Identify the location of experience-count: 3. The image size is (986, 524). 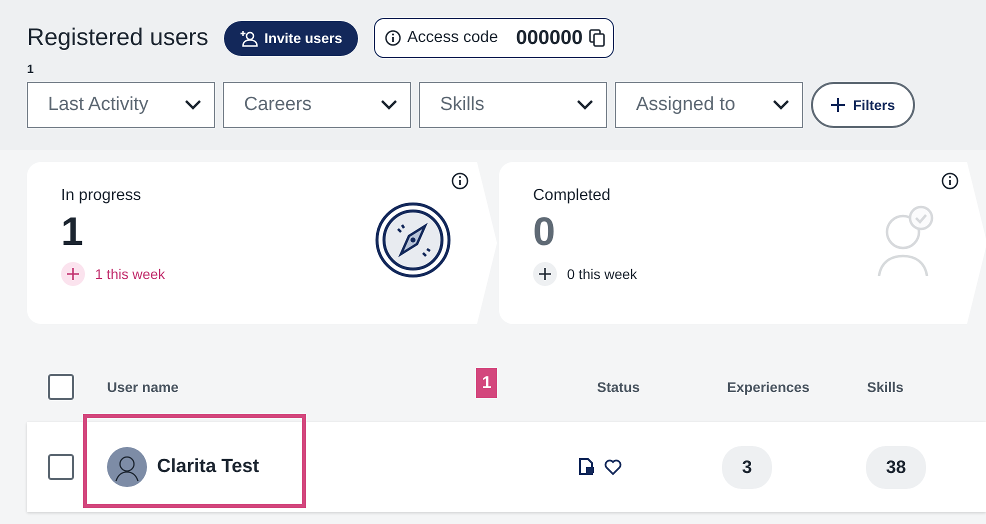
(747, 467).